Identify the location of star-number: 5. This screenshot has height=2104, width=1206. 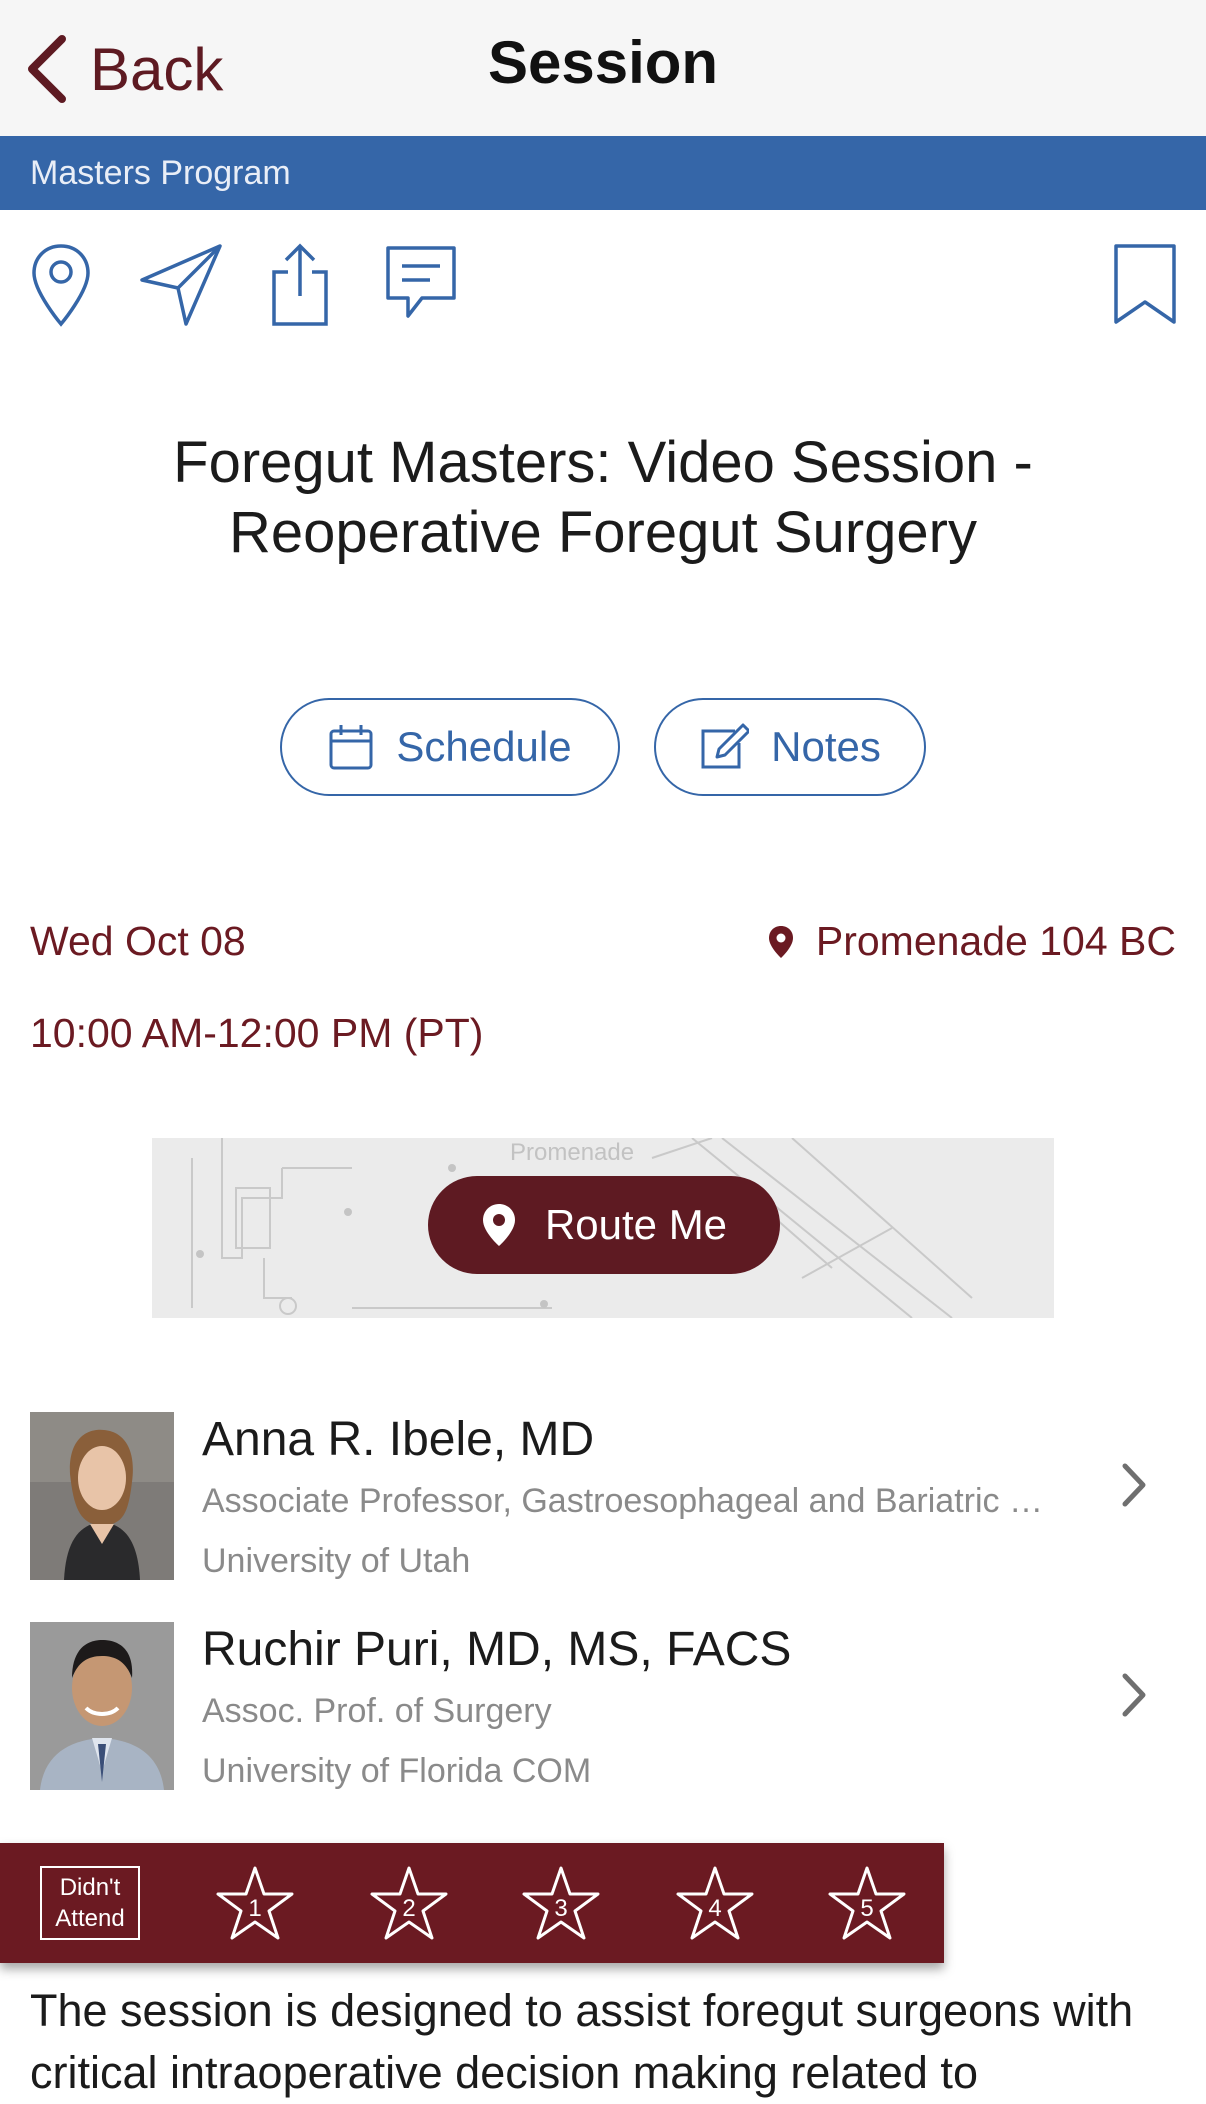
(866, 1908).